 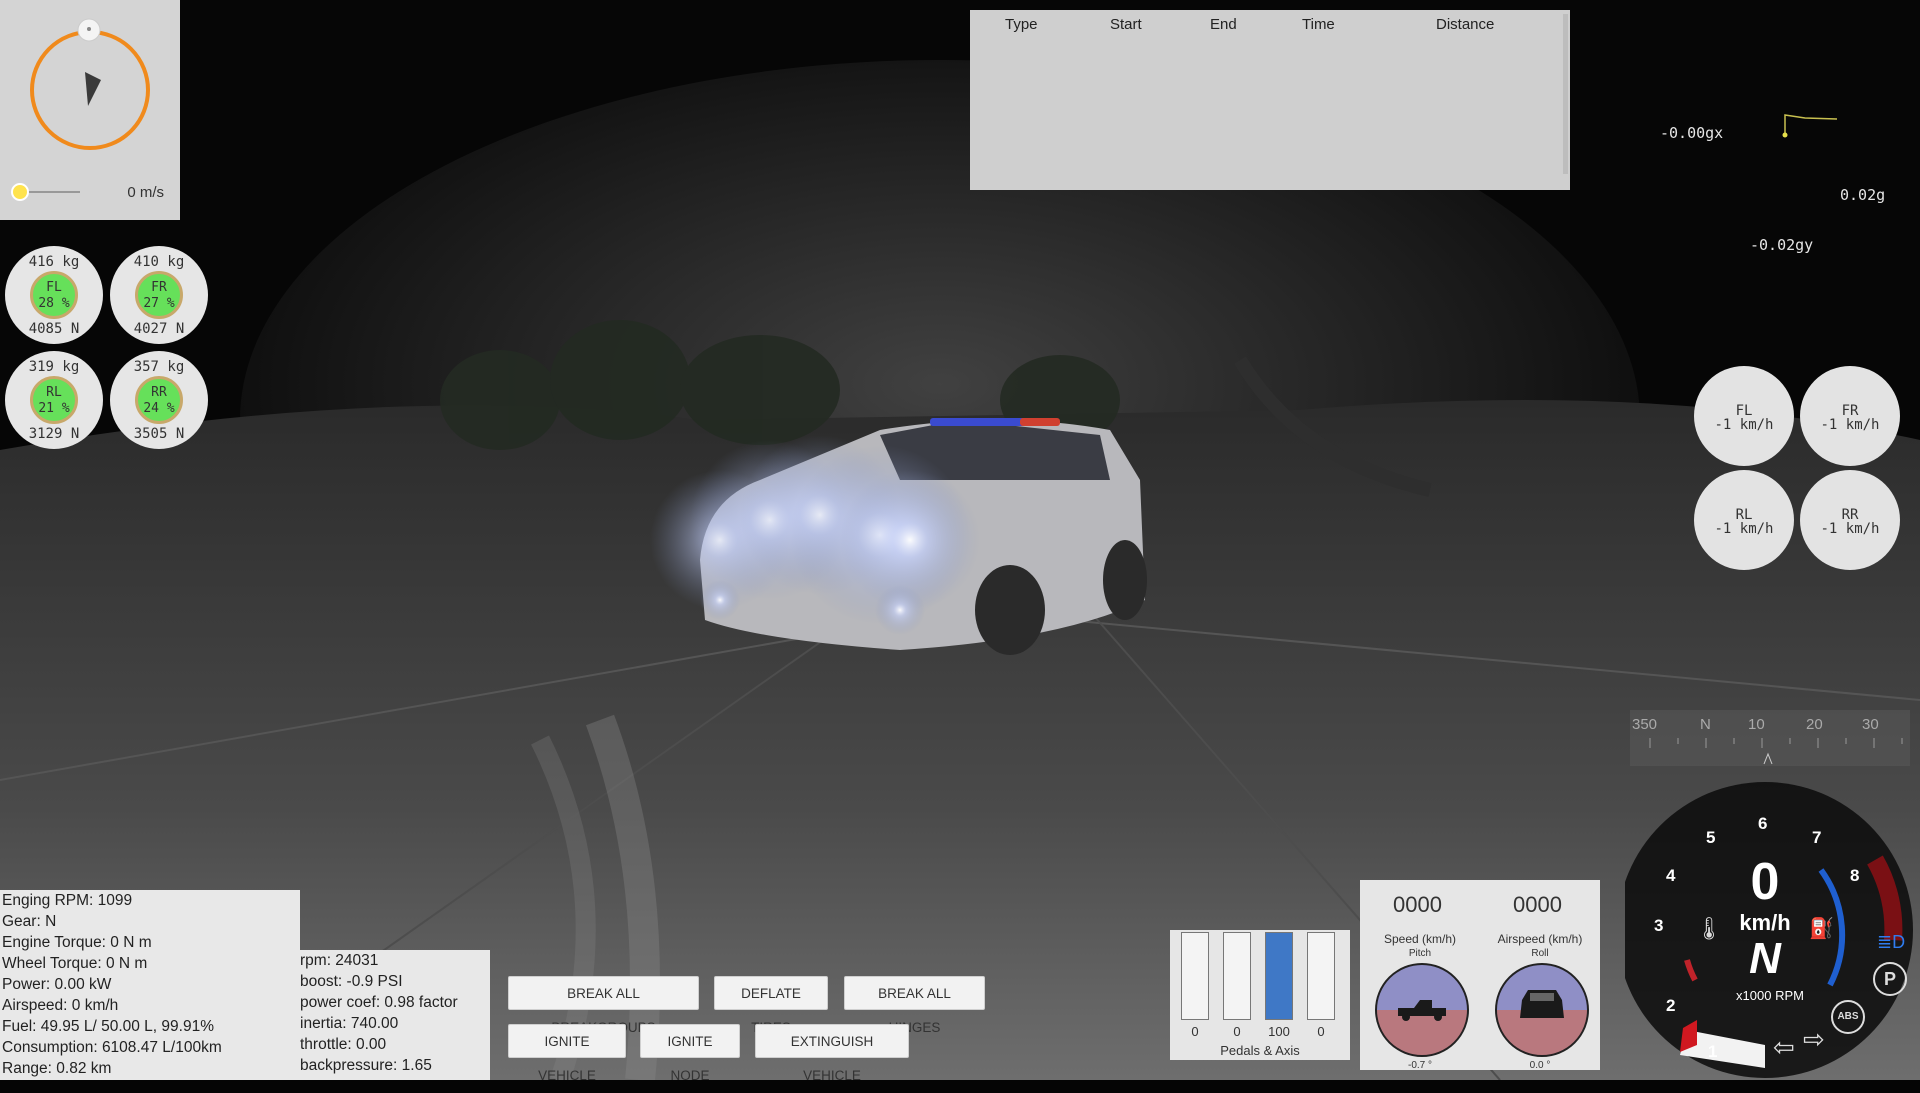 What do you see at coordinates (1482, 1010) in the screenshot?
I see `attitude-gauges` at bounding box center [1482, 1010].